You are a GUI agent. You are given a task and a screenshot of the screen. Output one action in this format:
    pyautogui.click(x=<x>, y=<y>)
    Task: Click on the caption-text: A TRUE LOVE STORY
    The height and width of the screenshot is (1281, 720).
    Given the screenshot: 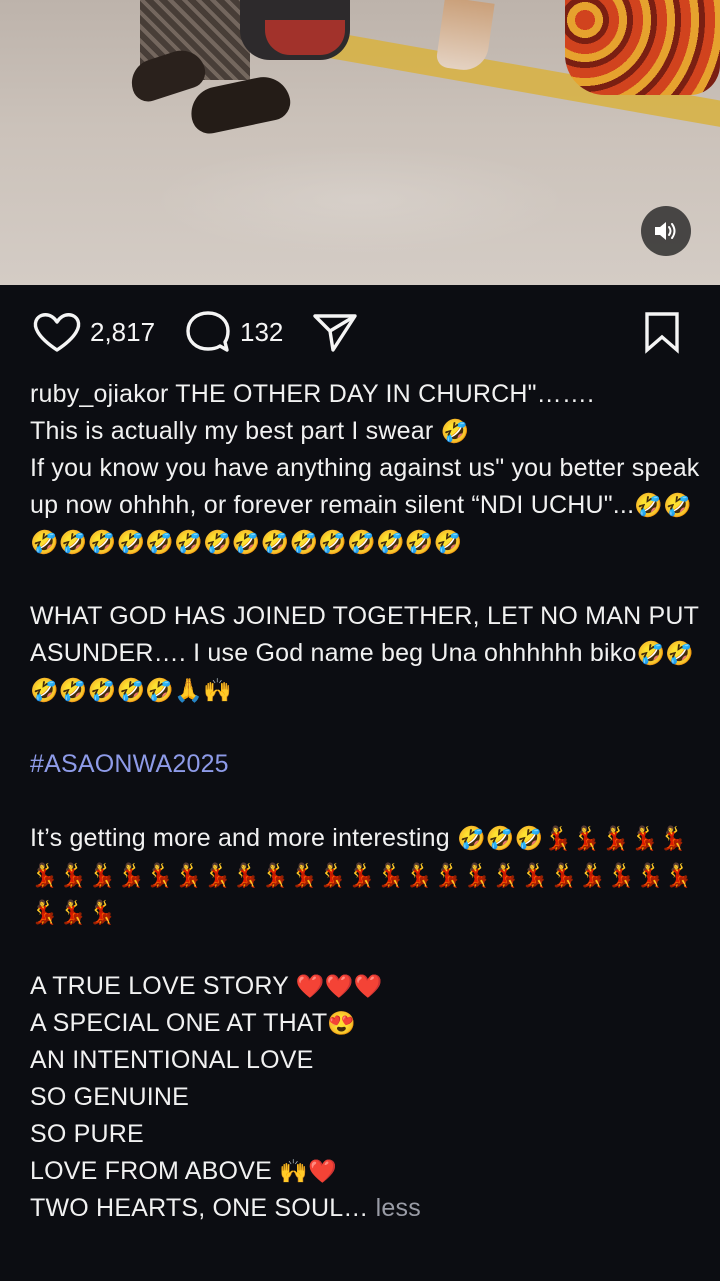 What is the action you would take?
    pyautogui.click(x=159, y=986)
    